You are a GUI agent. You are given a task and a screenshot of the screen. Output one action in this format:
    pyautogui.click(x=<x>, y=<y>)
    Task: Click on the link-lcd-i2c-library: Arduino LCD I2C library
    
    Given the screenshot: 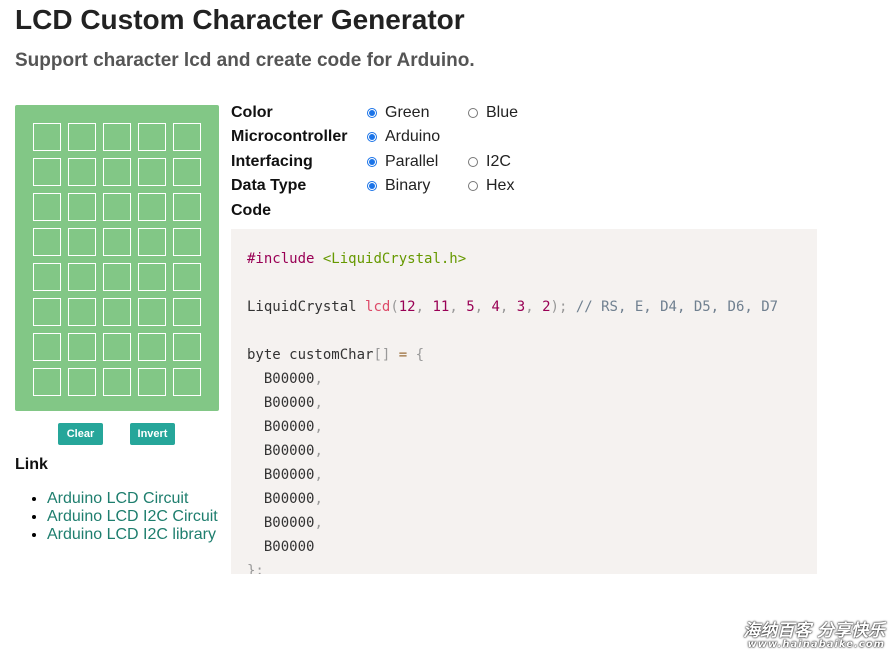 What is the action you would take?
    pyautogui.click(x=131, y=534)
    